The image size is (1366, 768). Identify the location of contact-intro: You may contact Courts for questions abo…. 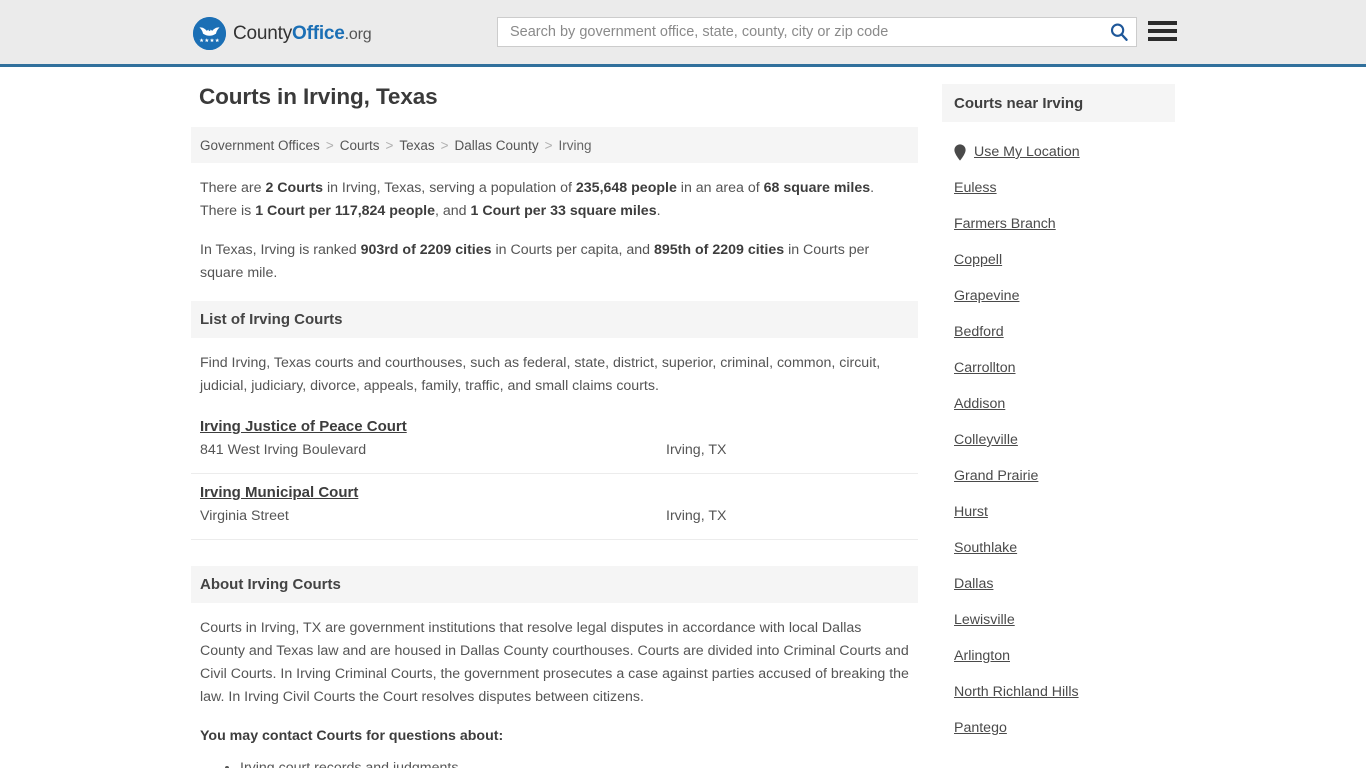
(352, 736).